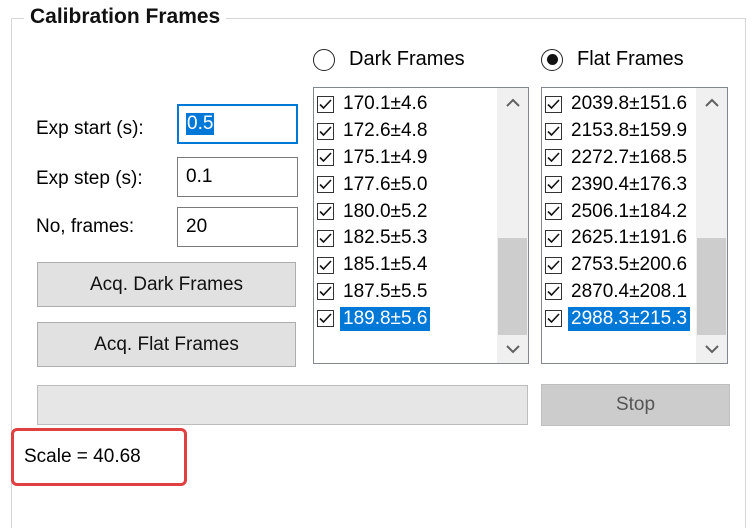 This screenshot has width=755, height=528. Describe the element at coordinates (629, 184) in the screenshot. I see `flat-frames-list-item-label: 2390.4±176.3` at that location.